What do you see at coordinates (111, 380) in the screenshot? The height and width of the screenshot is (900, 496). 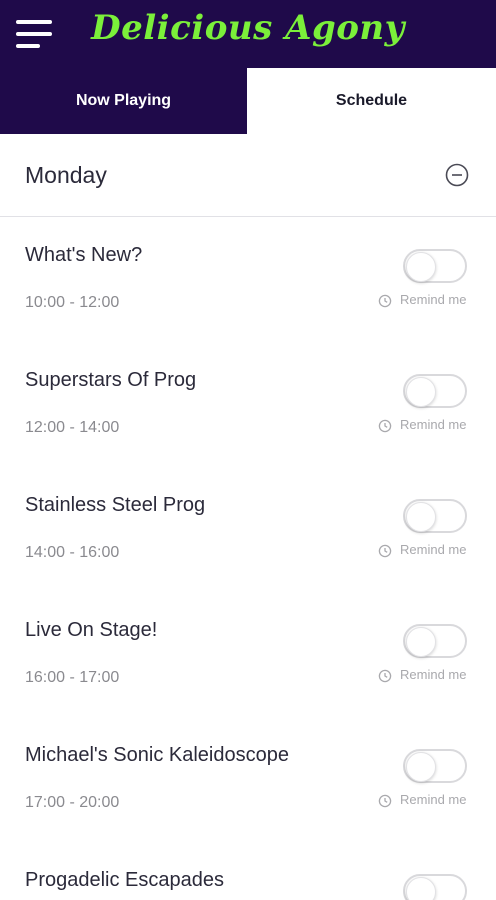 I see `show-title: Superstars Of Prog` at bounding box center [111, 380].